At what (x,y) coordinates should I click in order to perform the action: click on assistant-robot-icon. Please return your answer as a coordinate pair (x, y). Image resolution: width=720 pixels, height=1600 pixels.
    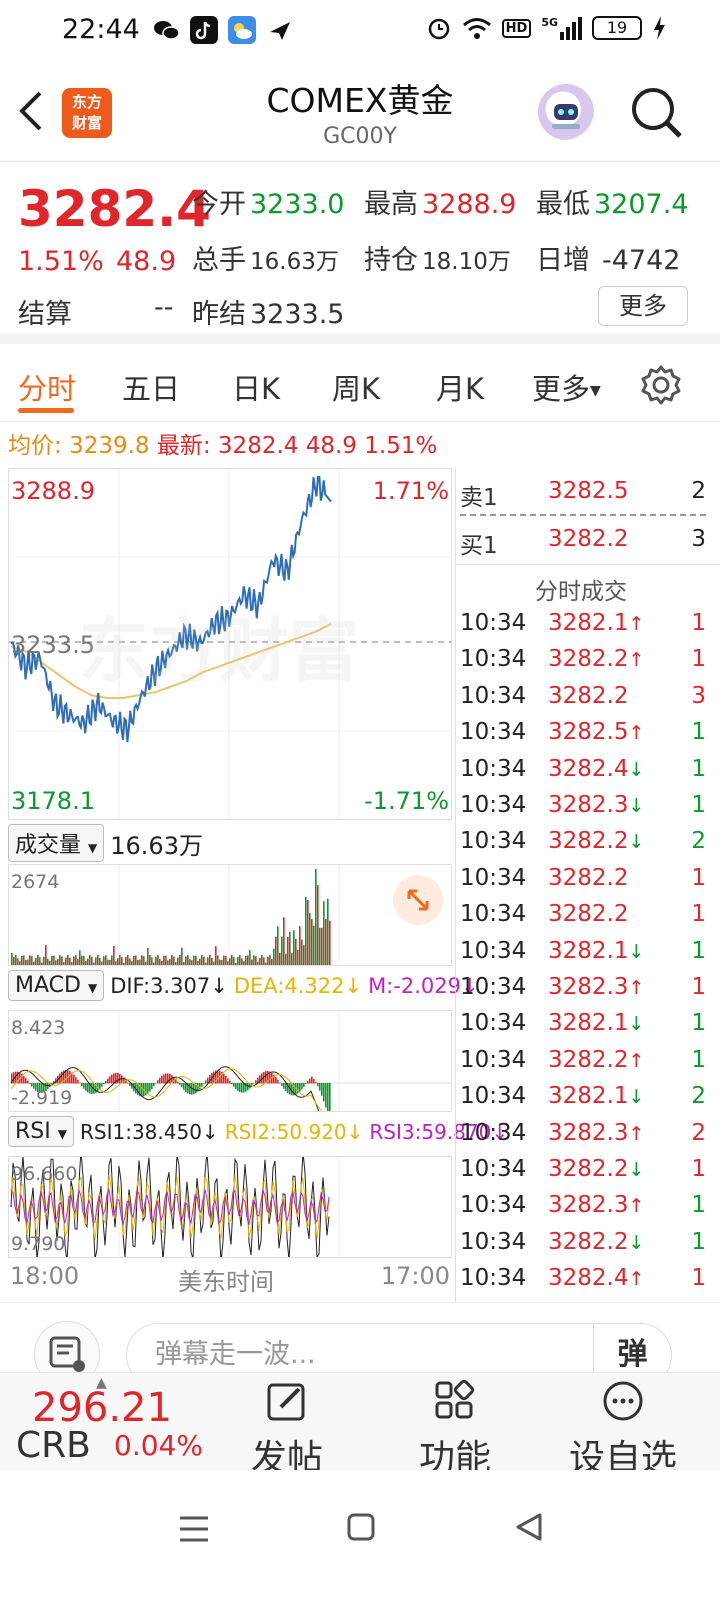
    Looking at the image, I should click on (566, 112).